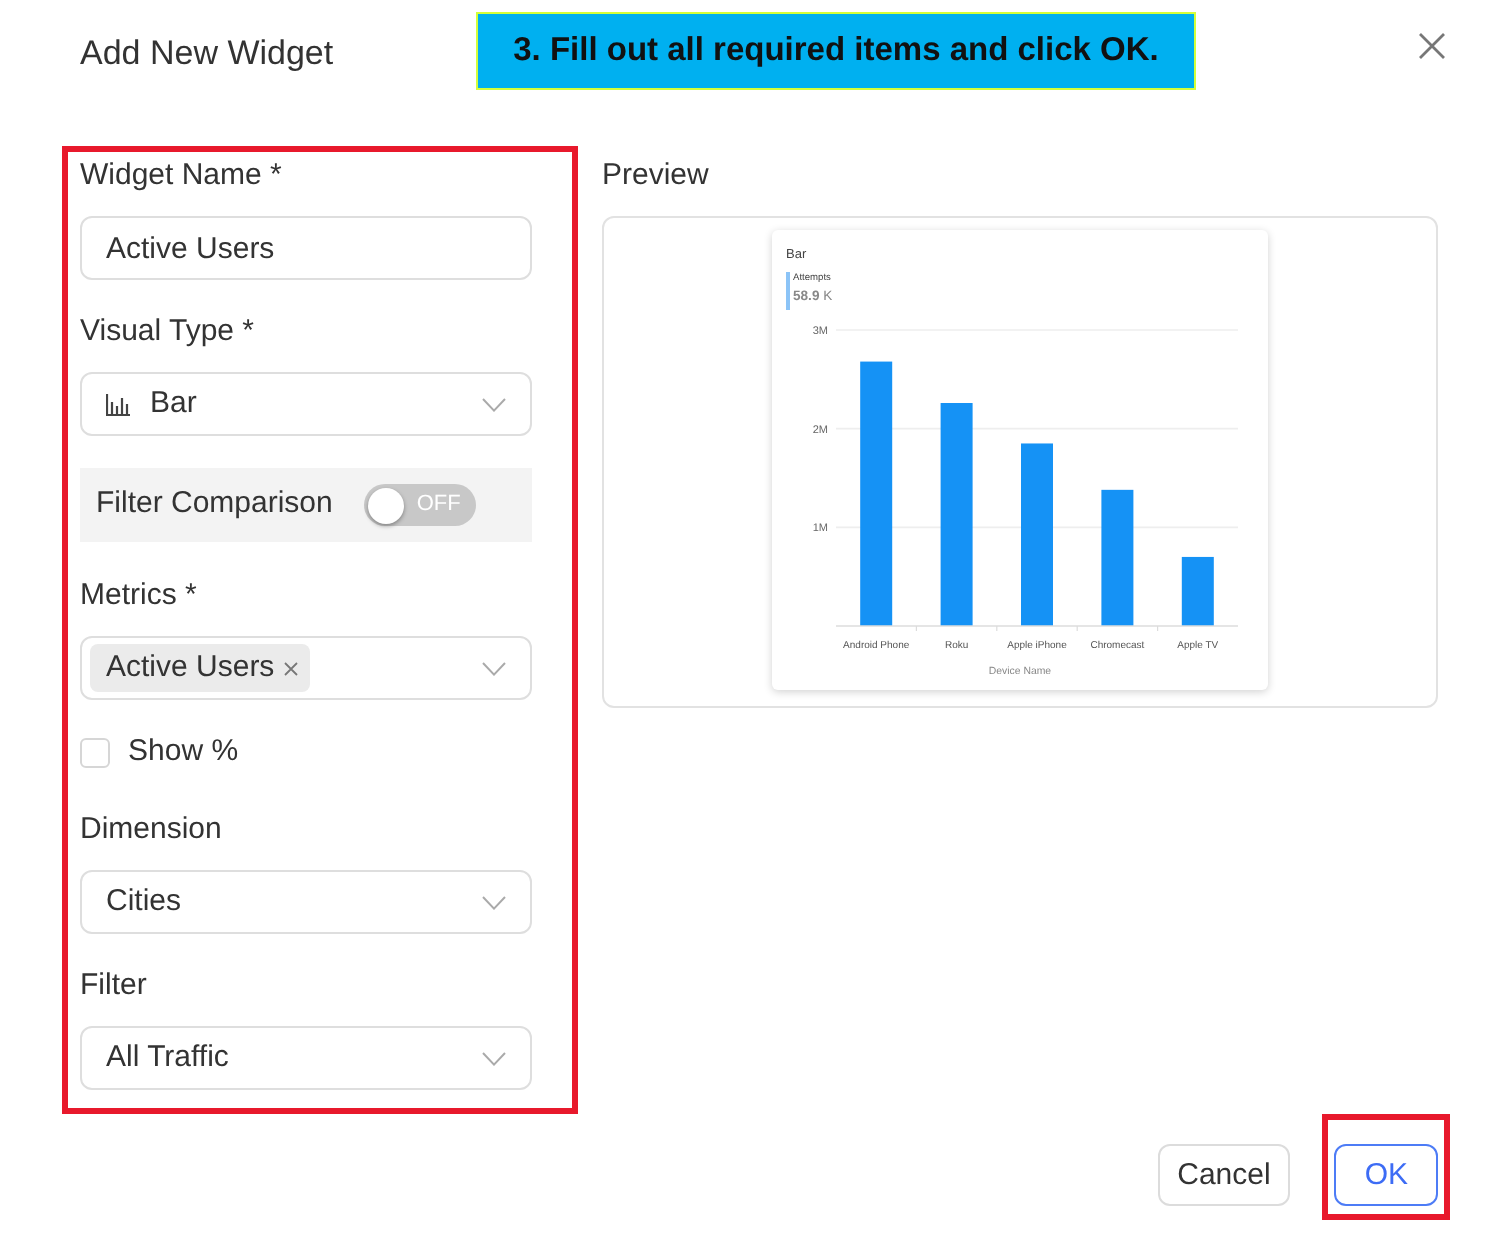  What do you see at coordinates (836, 51) in the screenshot?
I see `instruction-banner: 3. Fill out all required items and click OK.` at bounding box center [836, 51].